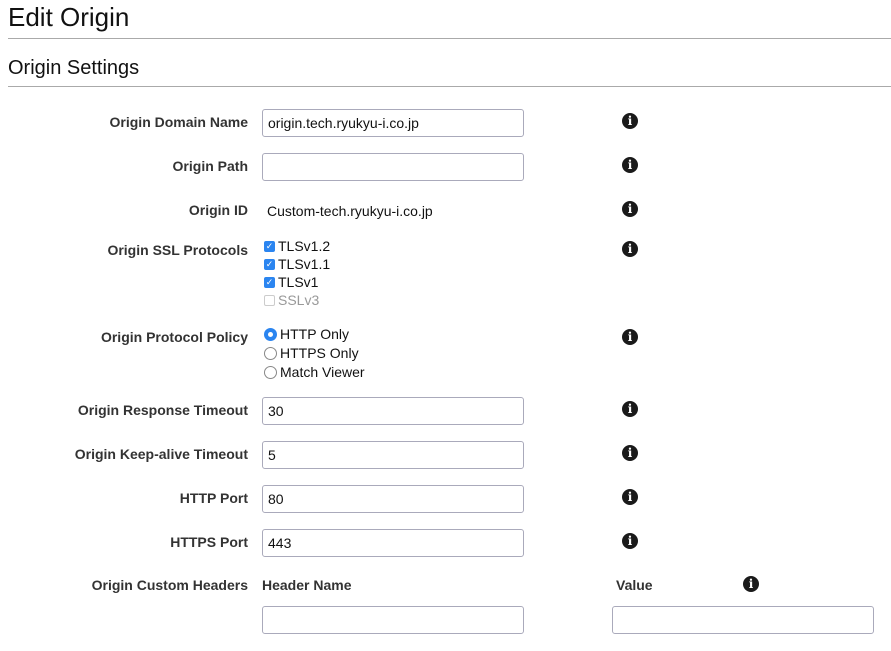  Describe the element at coordinates (393, 620) in the screenshot. I see `custom-header-name-input` at that location.